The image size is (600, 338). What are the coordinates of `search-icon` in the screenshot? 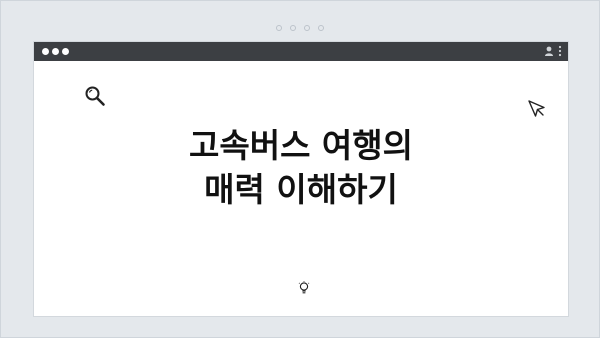 It's located at (95, 98).